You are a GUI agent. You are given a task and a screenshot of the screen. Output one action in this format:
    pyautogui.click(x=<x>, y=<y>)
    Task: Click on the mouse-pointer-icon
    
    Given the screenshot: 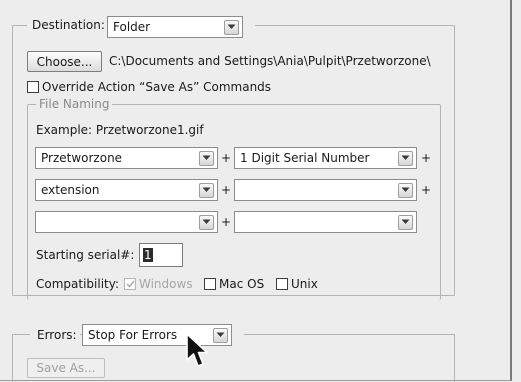 What is the action you would take?
    pyautogui.click(x=197, y=350)
    